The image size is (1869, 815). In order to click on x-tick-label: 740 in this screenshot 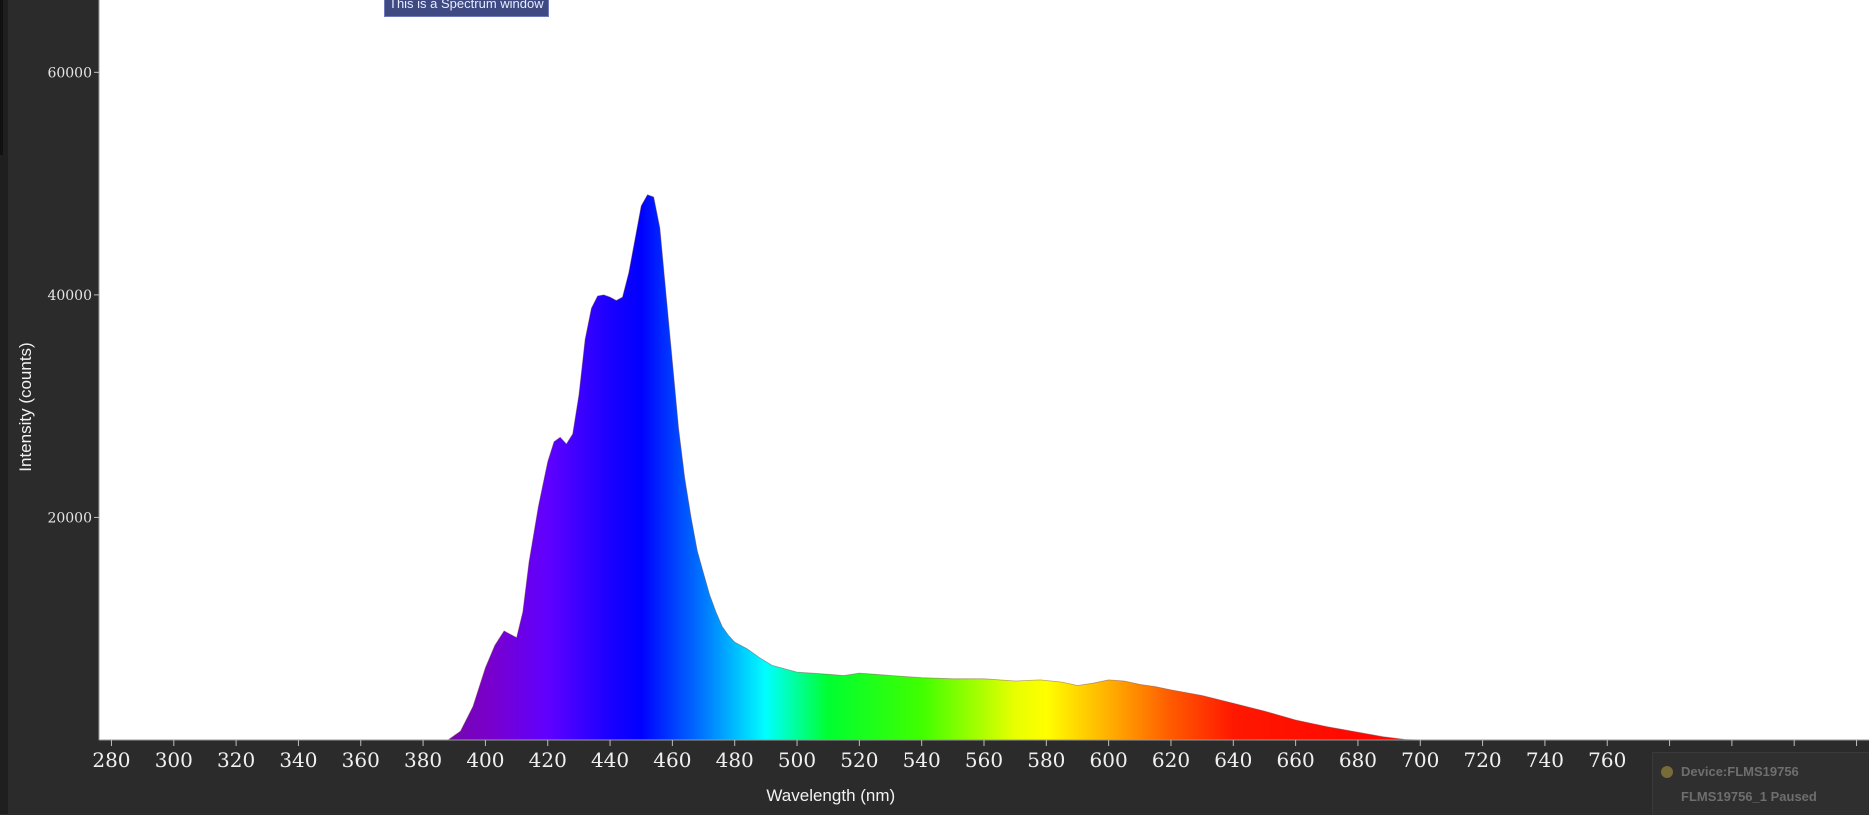, I will do `click(1545, 760)`.